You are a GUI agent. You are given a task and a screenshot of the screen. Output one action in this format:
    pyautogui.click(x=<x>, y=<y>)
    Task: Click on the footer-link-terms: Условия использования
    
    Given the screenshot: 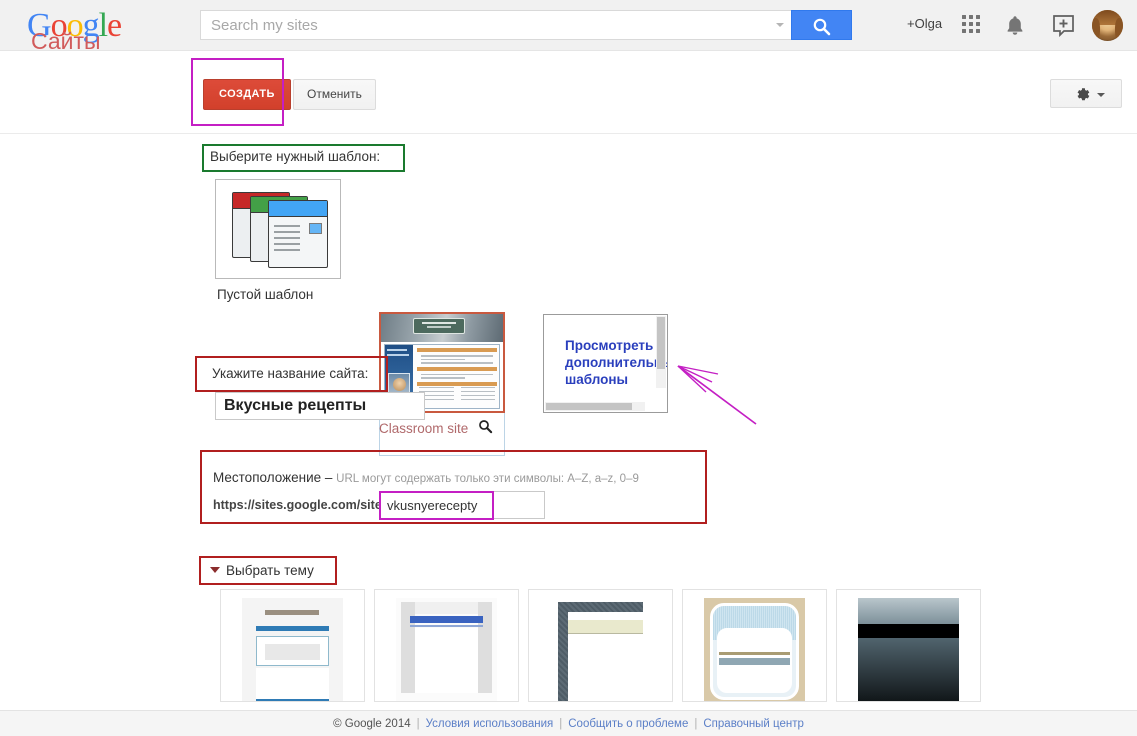 What is the action you would take?
    pyautogui.click(x=490, y=724)
    